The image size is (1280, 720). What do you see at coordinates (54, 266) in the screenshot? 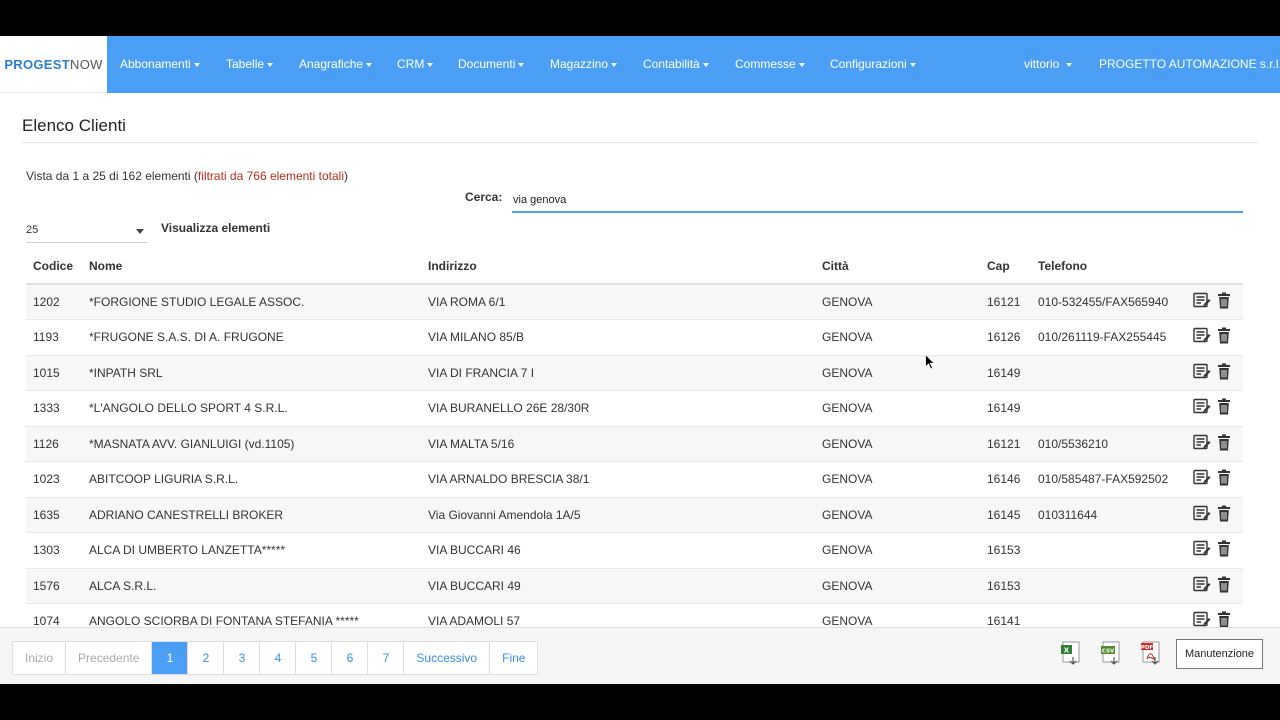
I see `col-header-codice: Codice` at bounding box center [54, 266].